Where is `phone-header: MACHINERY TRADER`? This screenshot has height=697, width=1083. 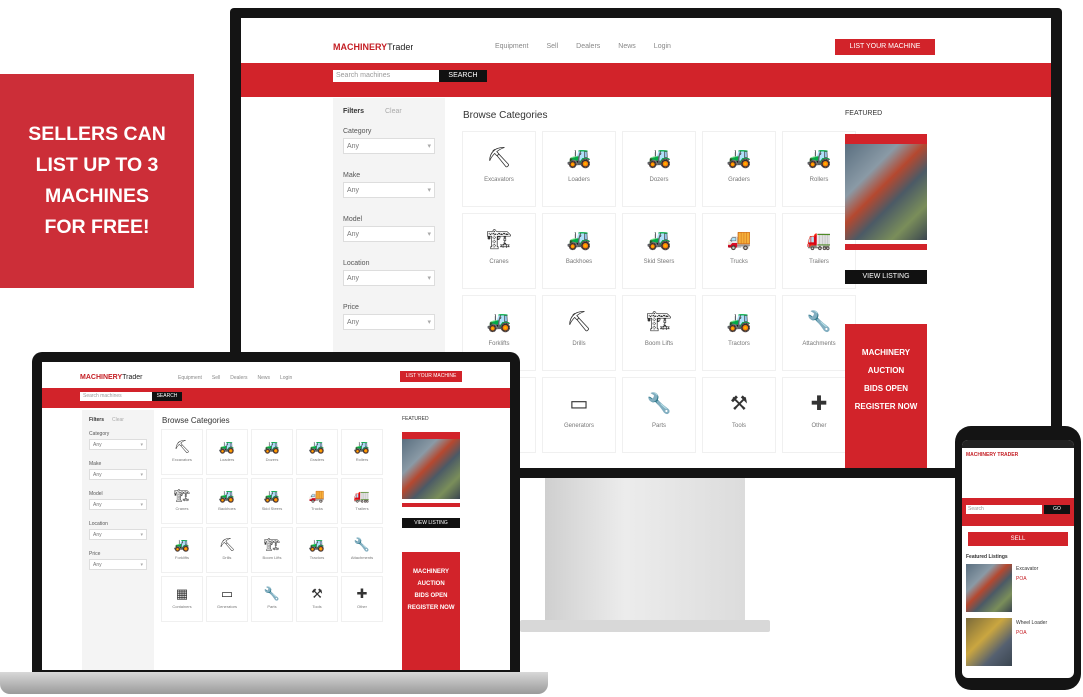
phone-header: MACHINERY TRADER is located at coordinates (992, 455).